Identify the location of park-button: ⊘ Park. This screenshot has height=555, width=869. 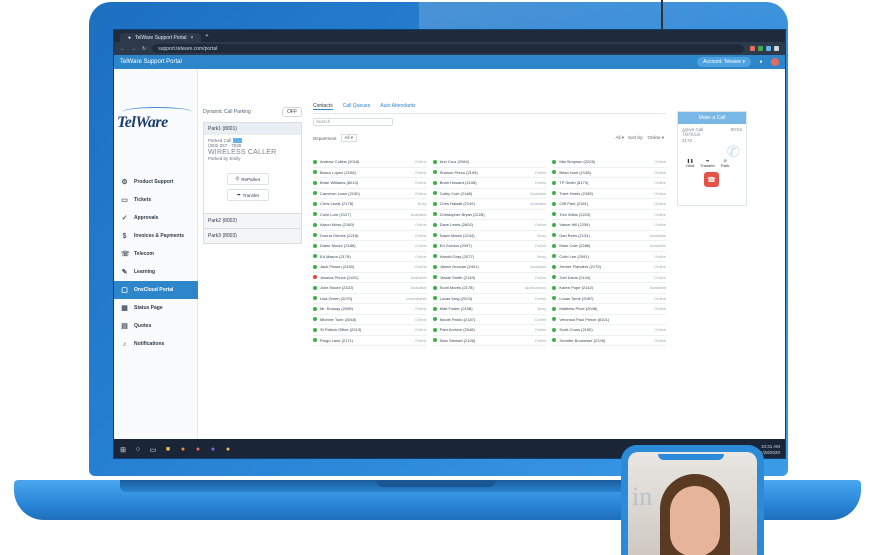
(725, 163).